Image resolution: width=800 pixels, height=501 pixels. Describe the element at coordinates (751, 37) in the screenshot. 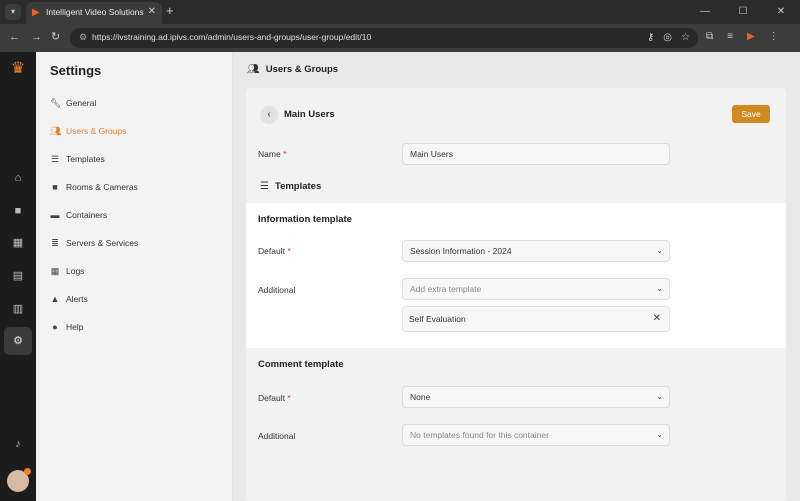

I see `ivs-extension-icon: ▶` at that location.